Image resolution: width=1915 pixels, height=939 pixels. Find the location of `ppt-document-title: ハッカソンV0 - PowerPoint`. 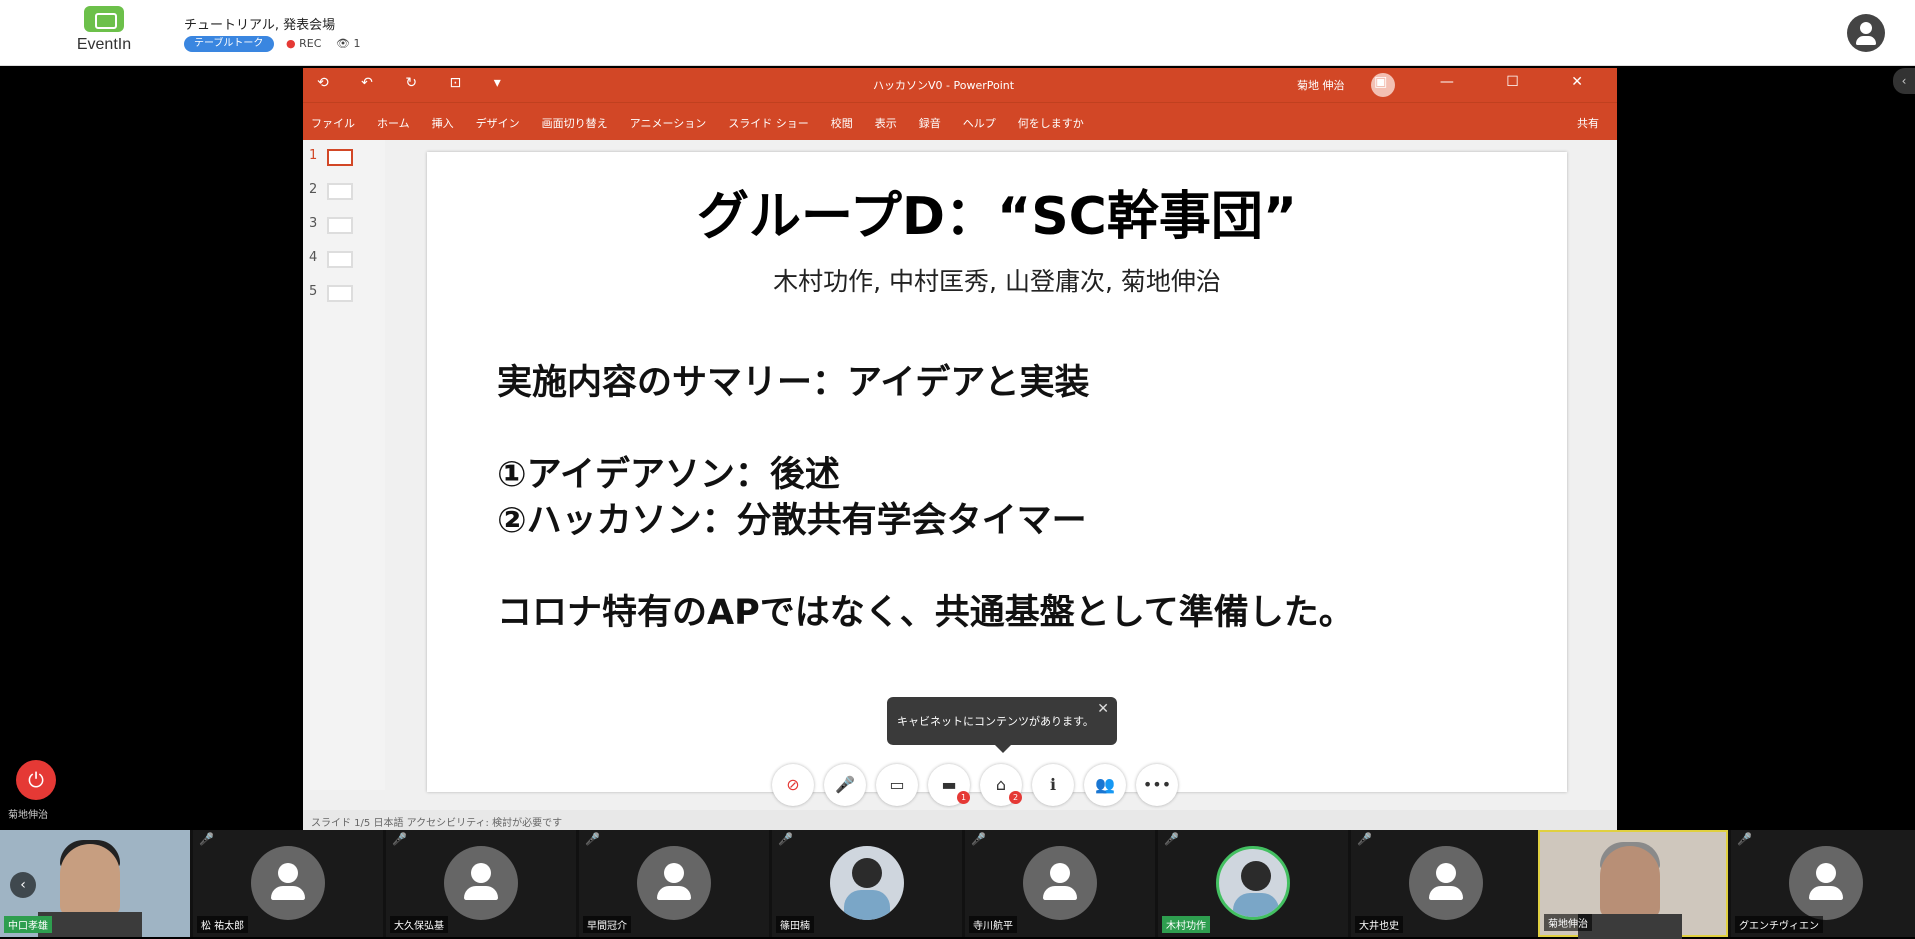

ppt-document-title: ハッカソンV0 - PowerPoint is located at coordinates (944, 85).